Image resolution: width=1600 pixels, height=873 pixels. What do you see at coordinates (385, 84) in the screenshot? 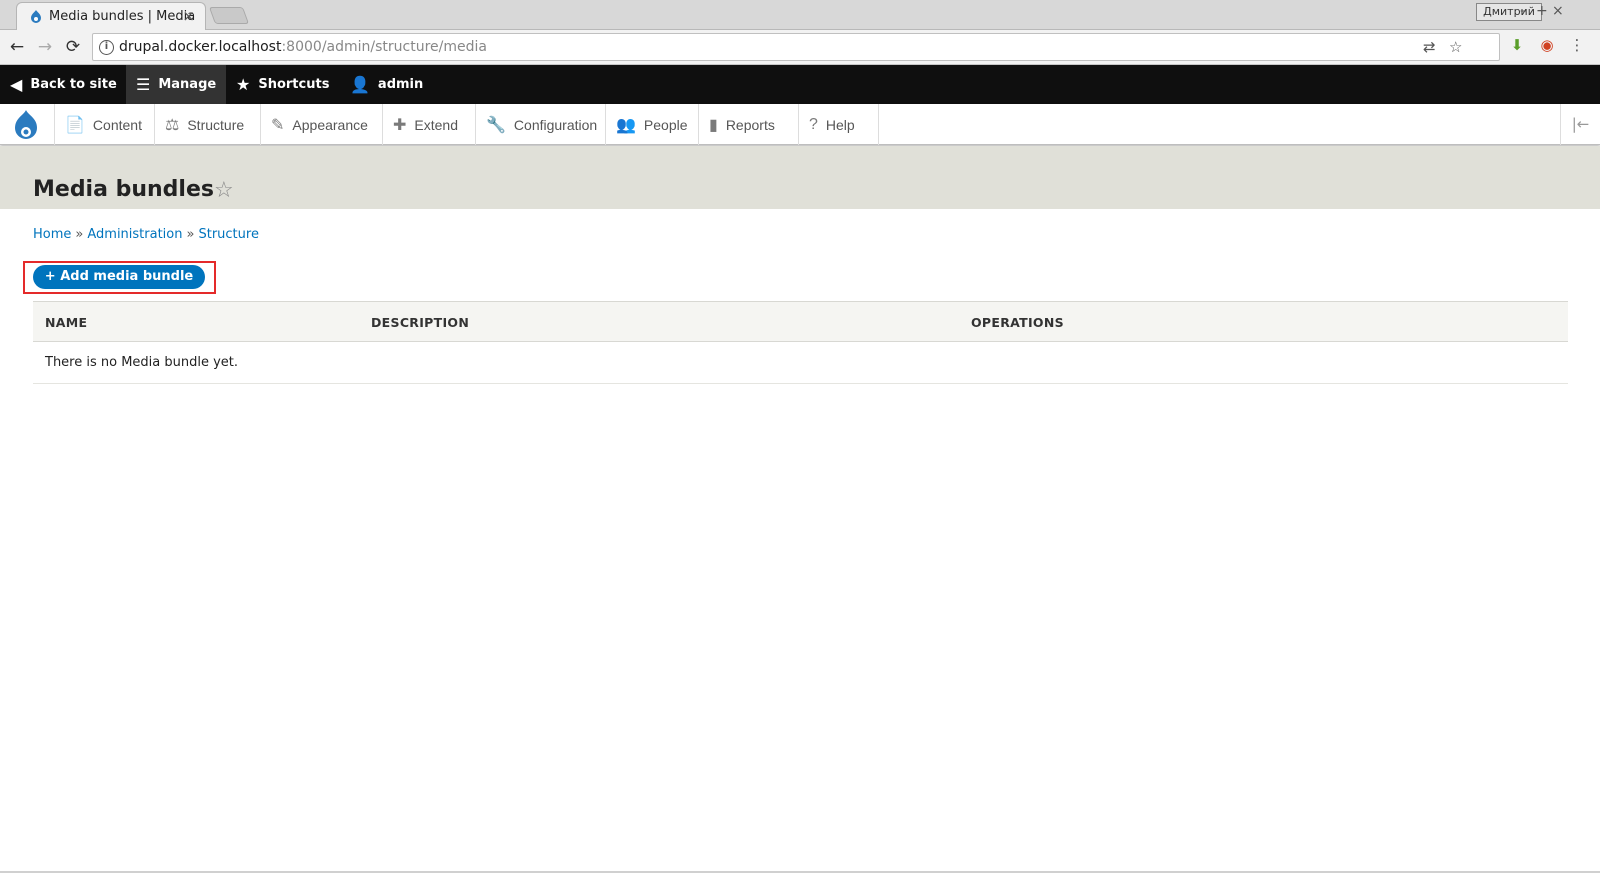
I see `user-tab: 👤 admin` at bounding box center [385, 84].